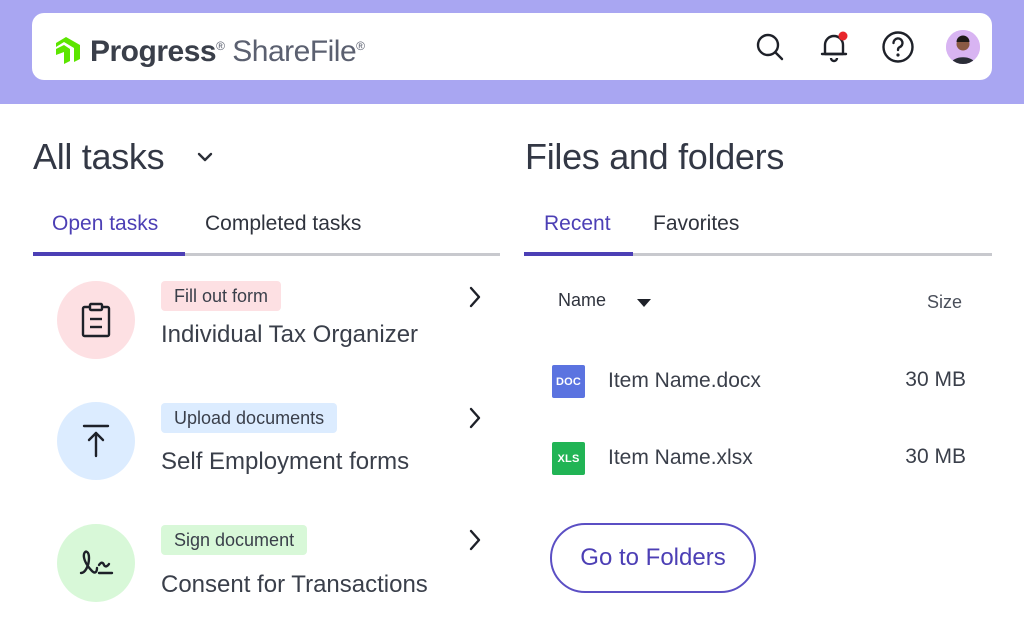 The width and height of the screenshot is (1024, 640). Describe the element at coordinates (843, 36) in the screenshot. I see `notification-dot` at that location.